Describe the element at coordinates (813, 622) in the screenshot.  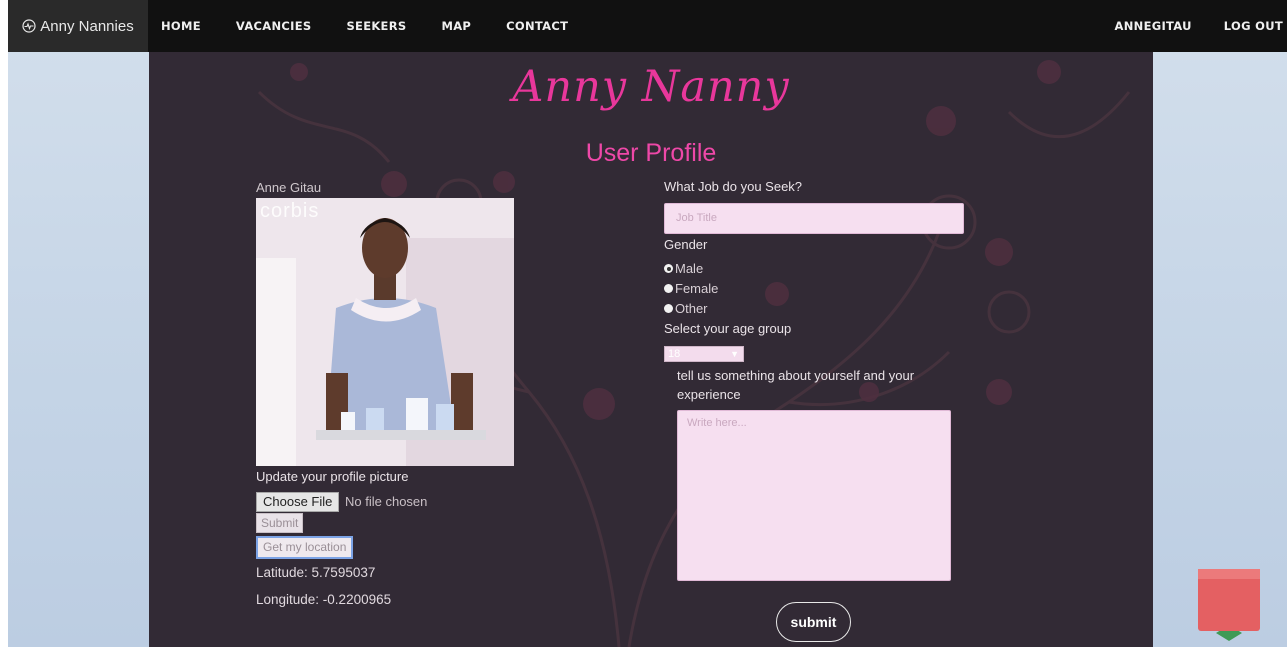
I see `submit-button: submit` at that location.